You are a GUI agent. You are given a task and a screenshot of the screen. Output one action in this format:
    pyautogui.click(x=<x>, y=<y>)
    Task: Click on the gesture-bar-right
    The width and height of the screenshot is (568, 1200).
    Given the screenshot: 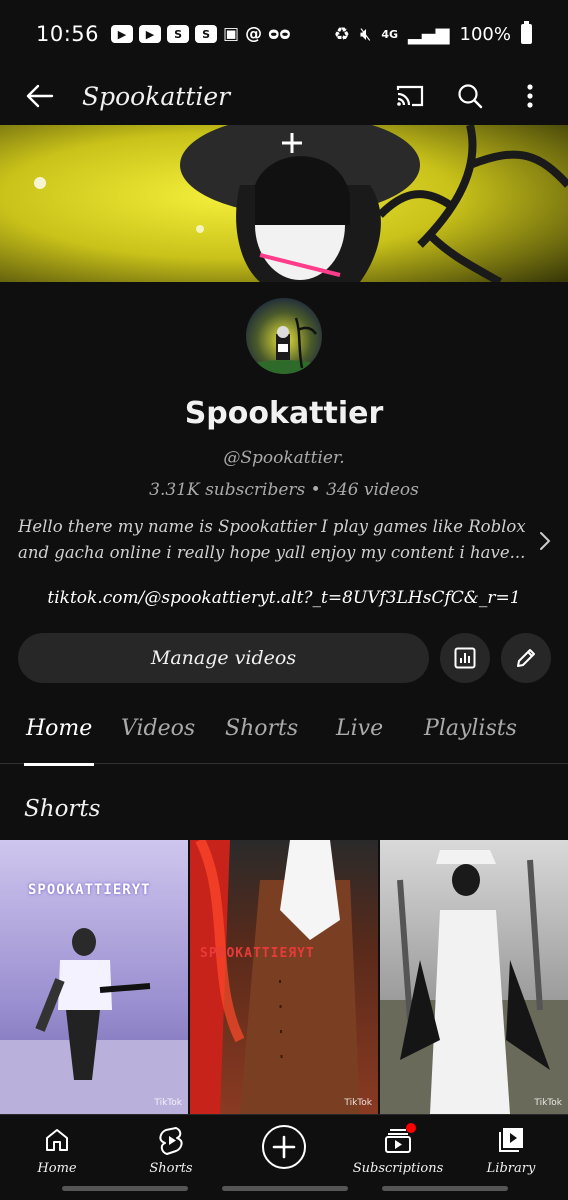 What is the action you would take?
    pyautogui.click(x=445, y=1188)
    